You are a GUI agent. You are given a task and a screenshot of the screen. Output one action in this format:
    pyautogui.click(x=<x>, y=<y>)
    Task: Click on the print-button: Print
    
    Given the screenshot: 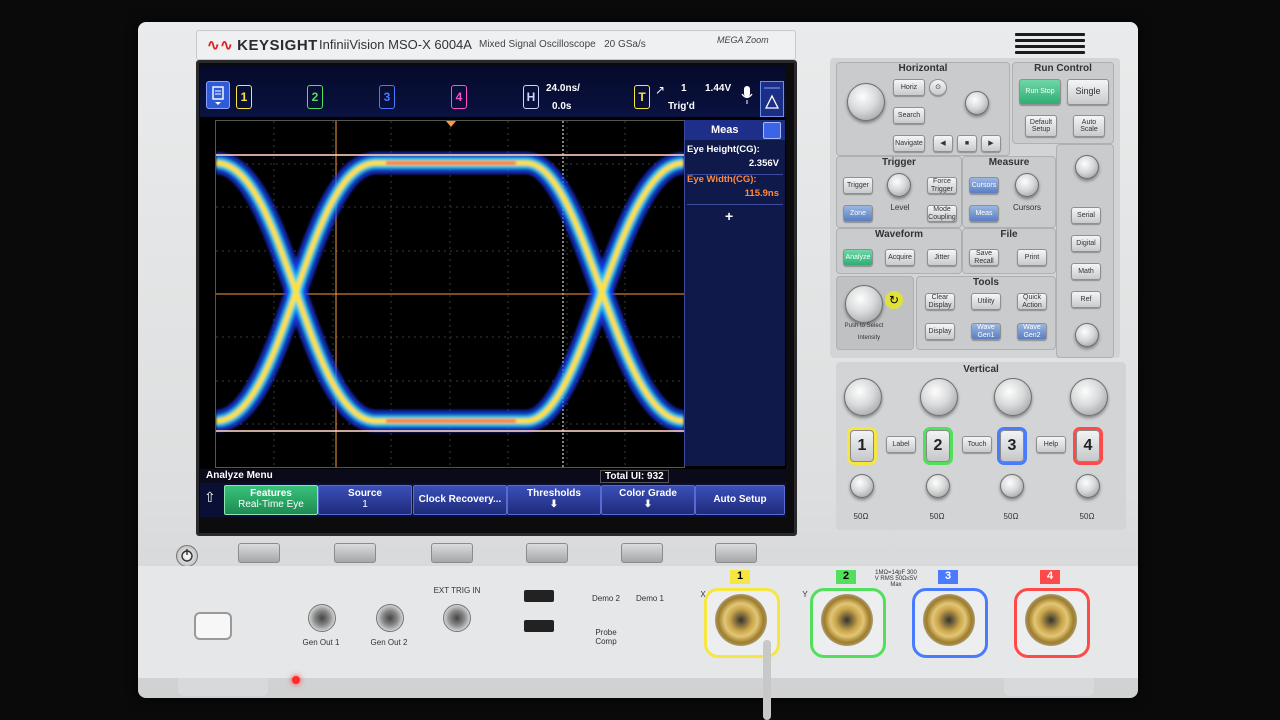 What is the action you would take?
    pyautogui.click(x=1032, y=257)
    